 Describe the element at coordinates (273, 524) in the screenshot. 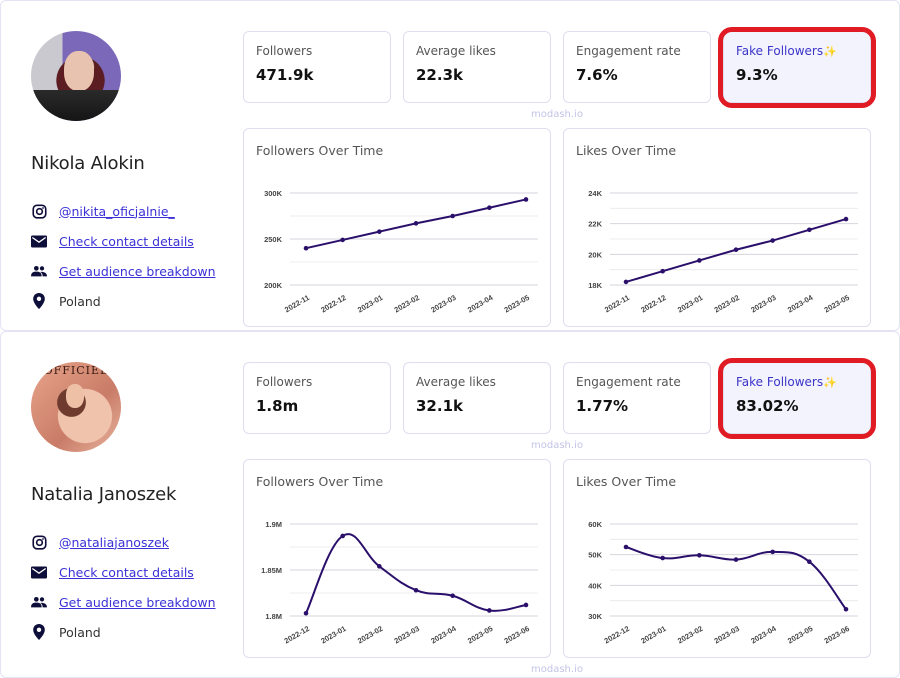

I see `y-tick-label: 1.9M` at that location.